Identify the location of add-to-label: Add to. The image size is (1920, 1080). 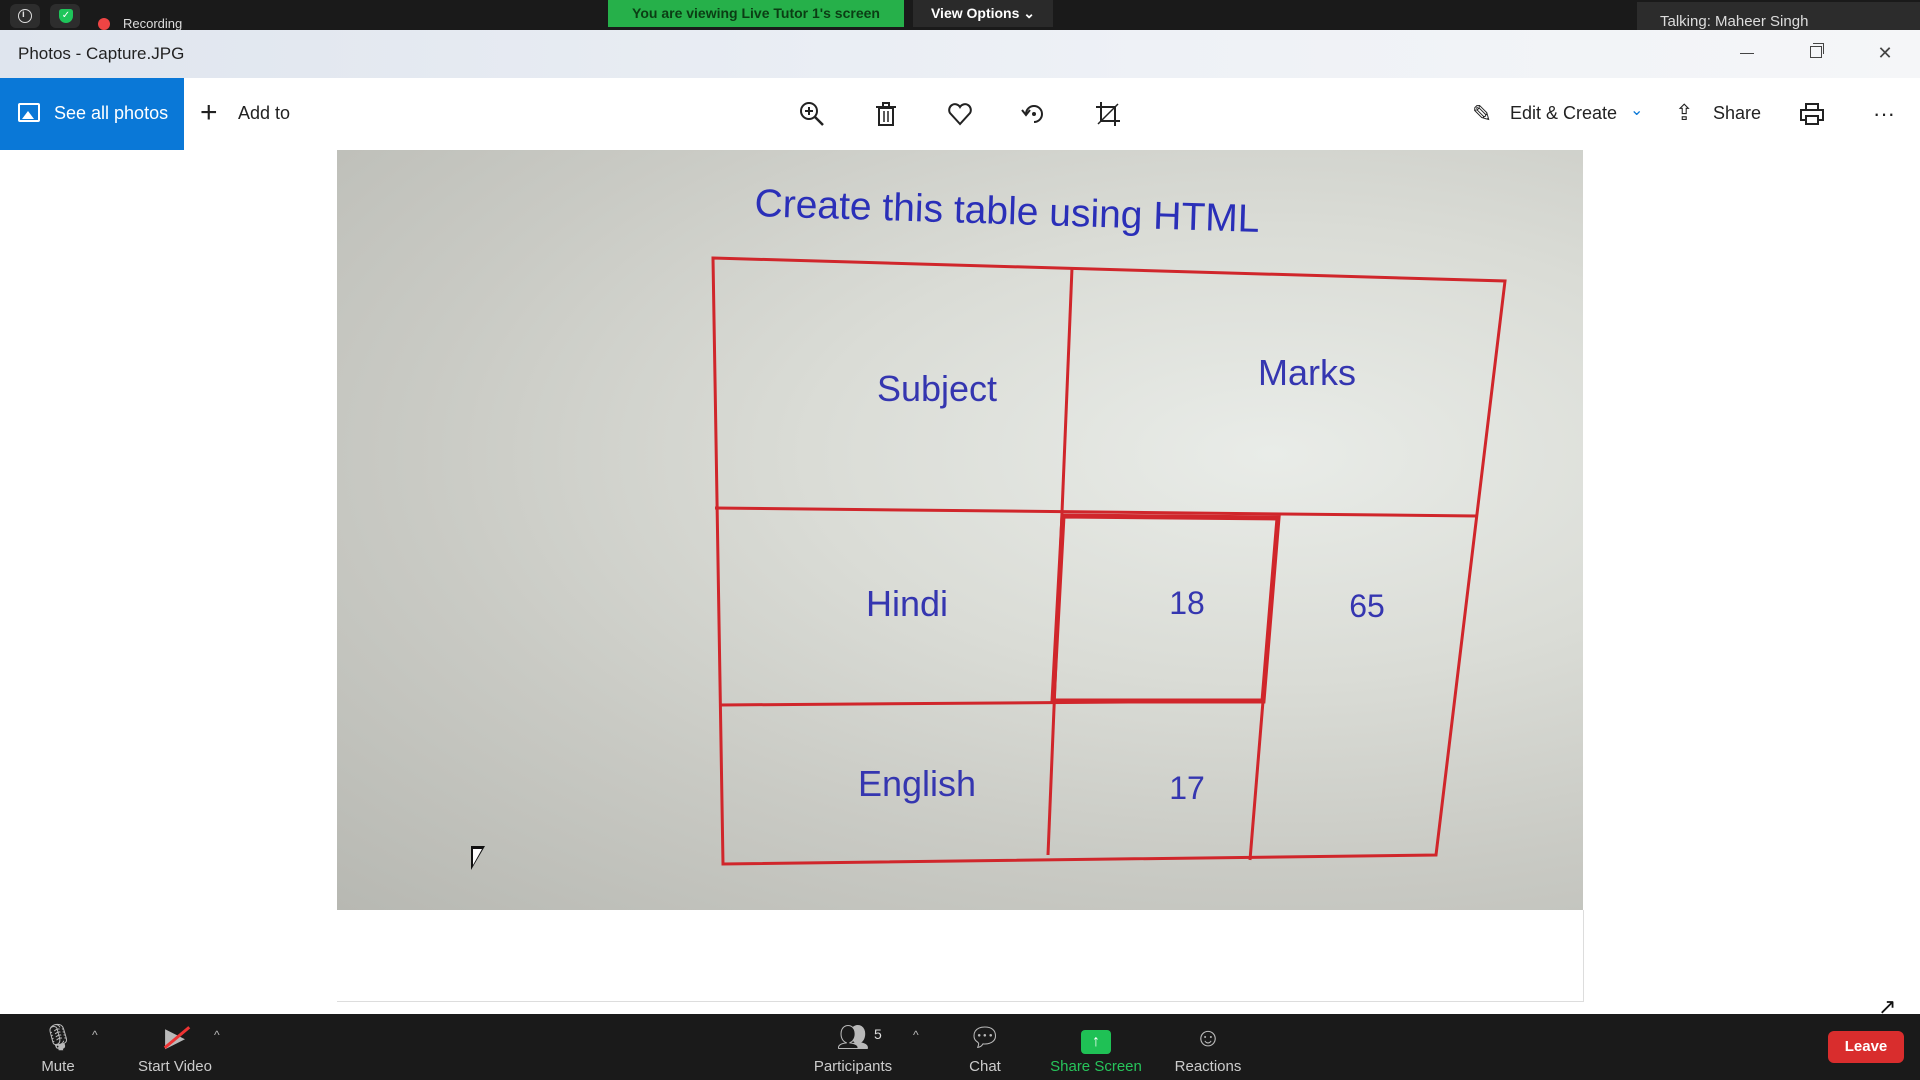
(264, 113).